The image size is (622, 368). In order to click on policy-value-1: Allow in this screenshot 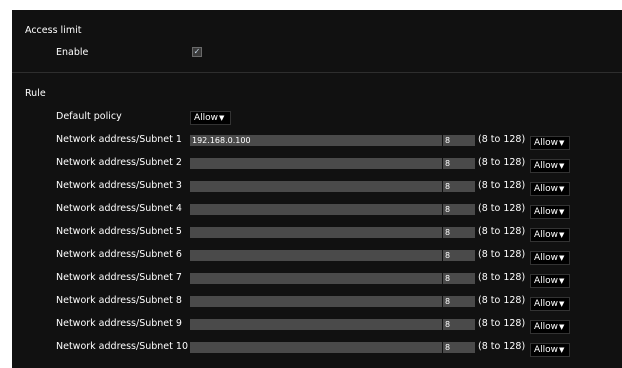, I will do `click(546, 143)`.